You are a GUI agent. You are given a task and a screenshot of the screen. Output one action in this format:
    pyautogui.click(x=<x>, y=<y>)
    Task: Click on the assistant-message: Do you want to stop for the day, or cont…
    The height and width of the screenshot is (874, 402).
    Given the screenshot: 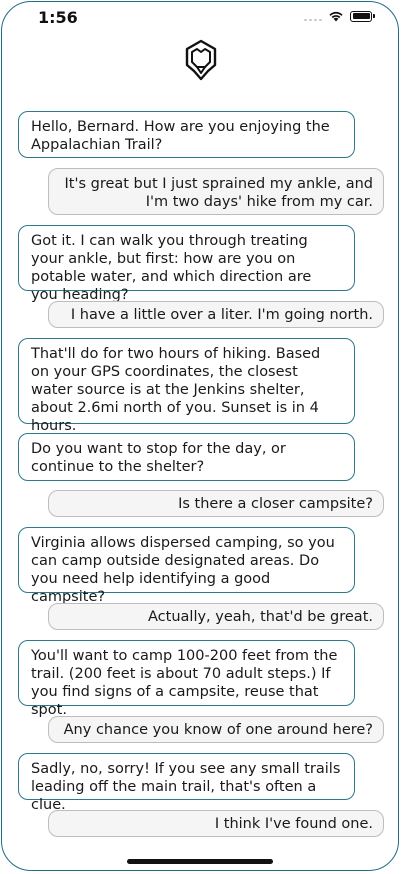 What is the action you would take?
    pyautogui.click(x=186, y=457)
    